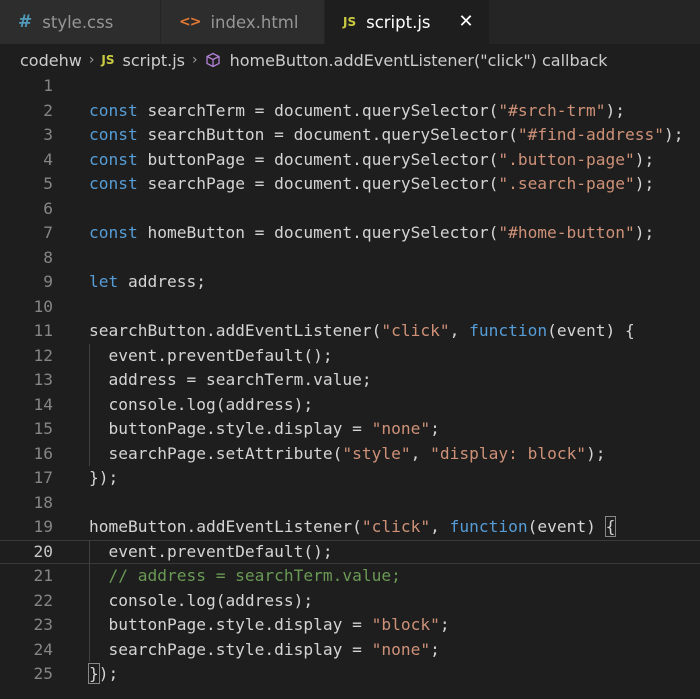  Describe the element at coordinates (25, 22) in the screenshot. I see `css-file-icon: #` at that location.